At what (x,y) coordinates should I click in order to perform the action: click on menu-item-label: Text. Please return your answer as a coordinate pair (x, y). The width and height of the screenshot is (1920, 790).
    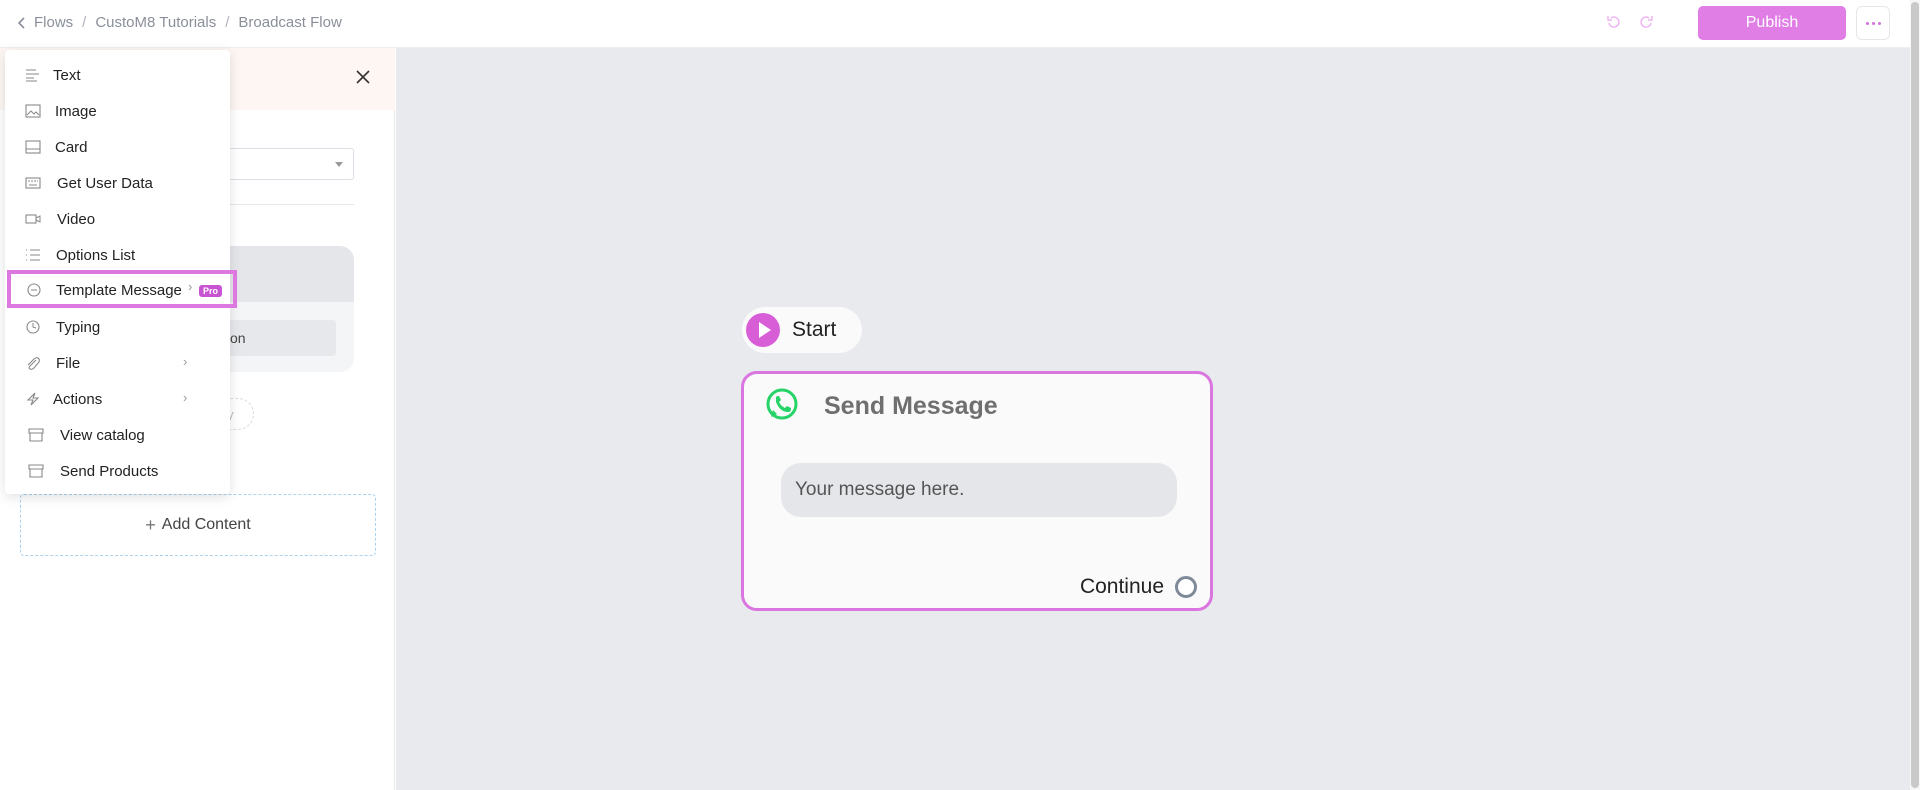
    Looking at the image, I should click on (67, 75).